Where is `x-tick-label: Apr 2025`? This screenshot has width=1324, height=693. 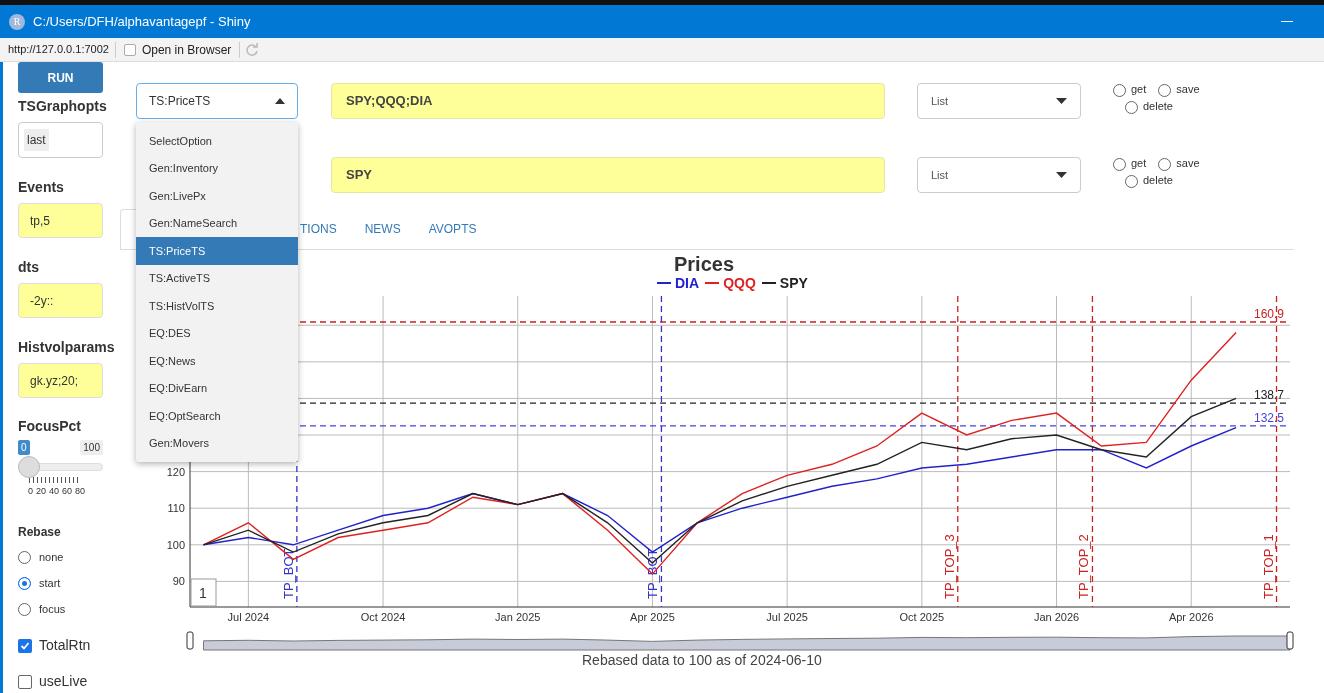
x-tick-label: Apr 2025 is located at coordinates (652, 617).